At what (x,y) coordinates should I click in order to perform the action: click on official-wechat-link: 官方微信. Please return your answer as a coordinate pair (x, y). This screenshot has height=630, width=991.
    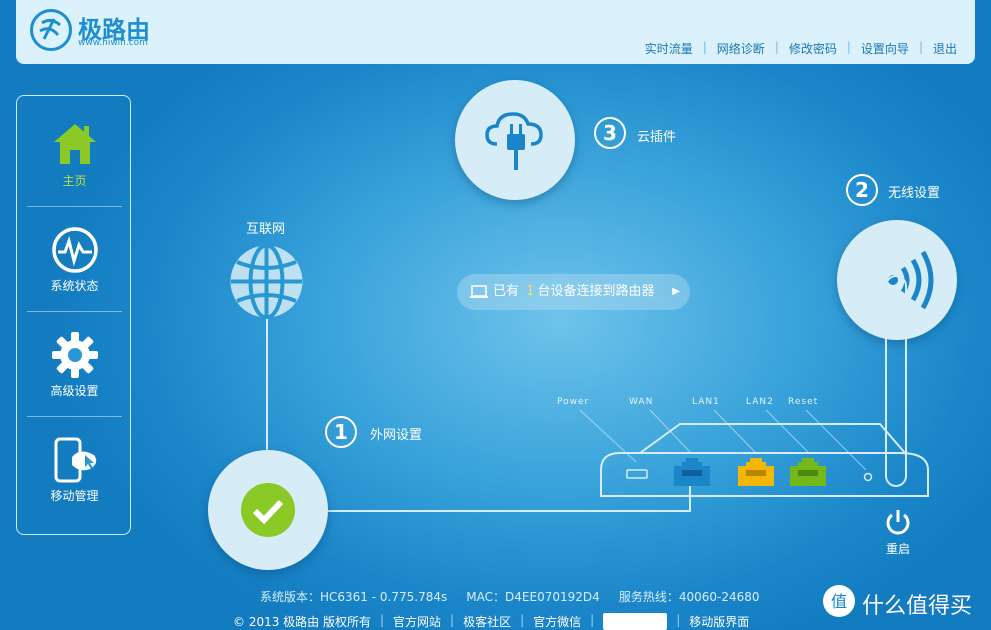
    Looking at the image, I should click on (557, 621).